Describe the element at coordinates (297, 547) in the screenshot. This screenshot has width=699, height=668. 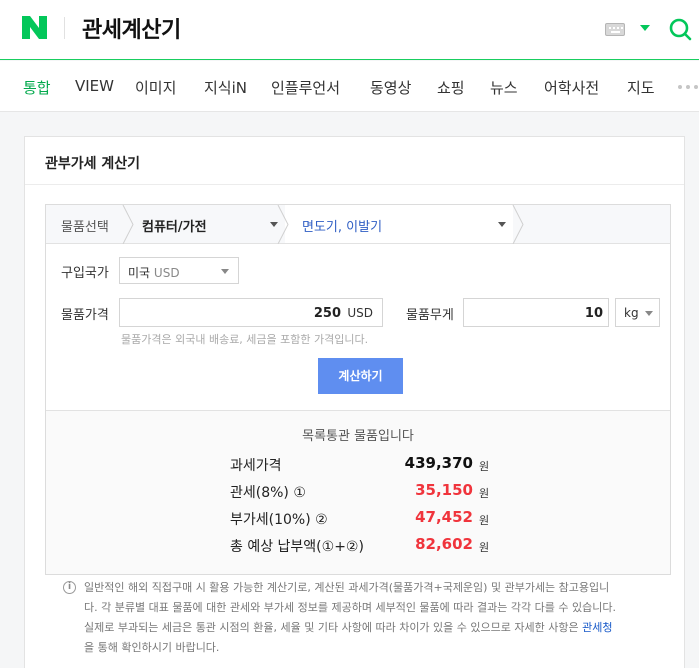
I see `result-label-total: 총 예상 납부액(①+②)` at that location.